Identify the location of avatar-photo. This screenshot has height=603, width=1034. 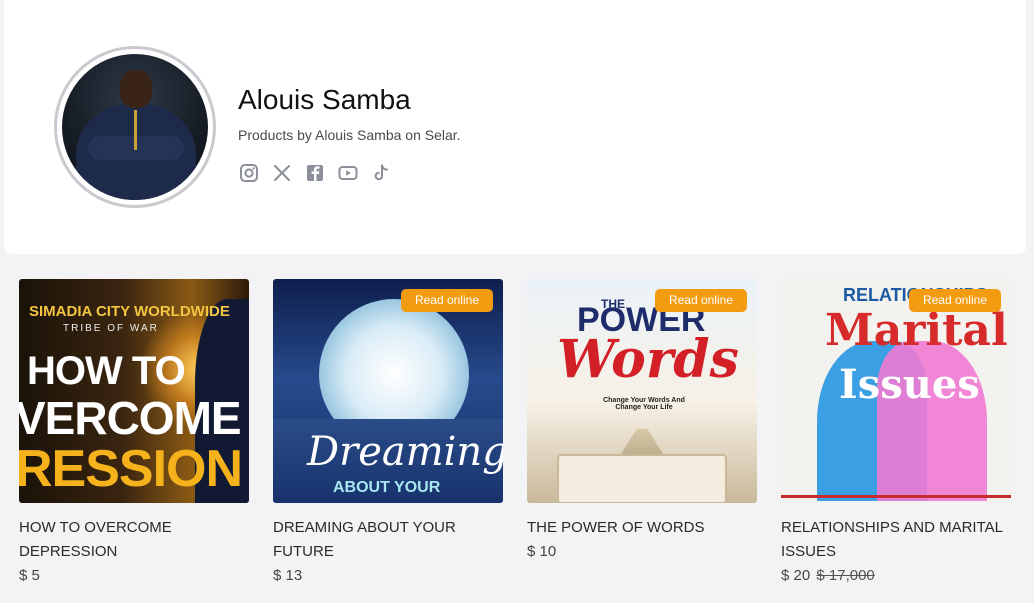
(135, 127).